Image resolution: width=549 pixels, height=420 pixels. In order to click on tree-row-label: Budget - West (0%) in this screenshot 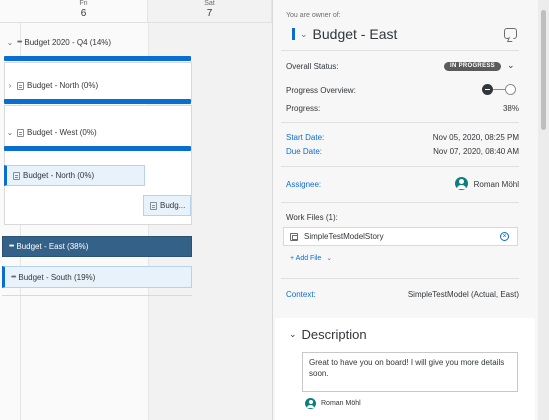, I will do `click(62, 132)`.